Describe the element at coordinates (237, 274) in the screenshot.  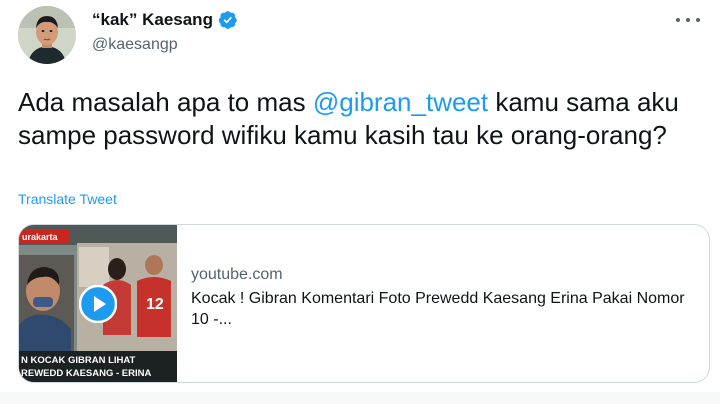
I see `card-domain: youtube.com` at that location.